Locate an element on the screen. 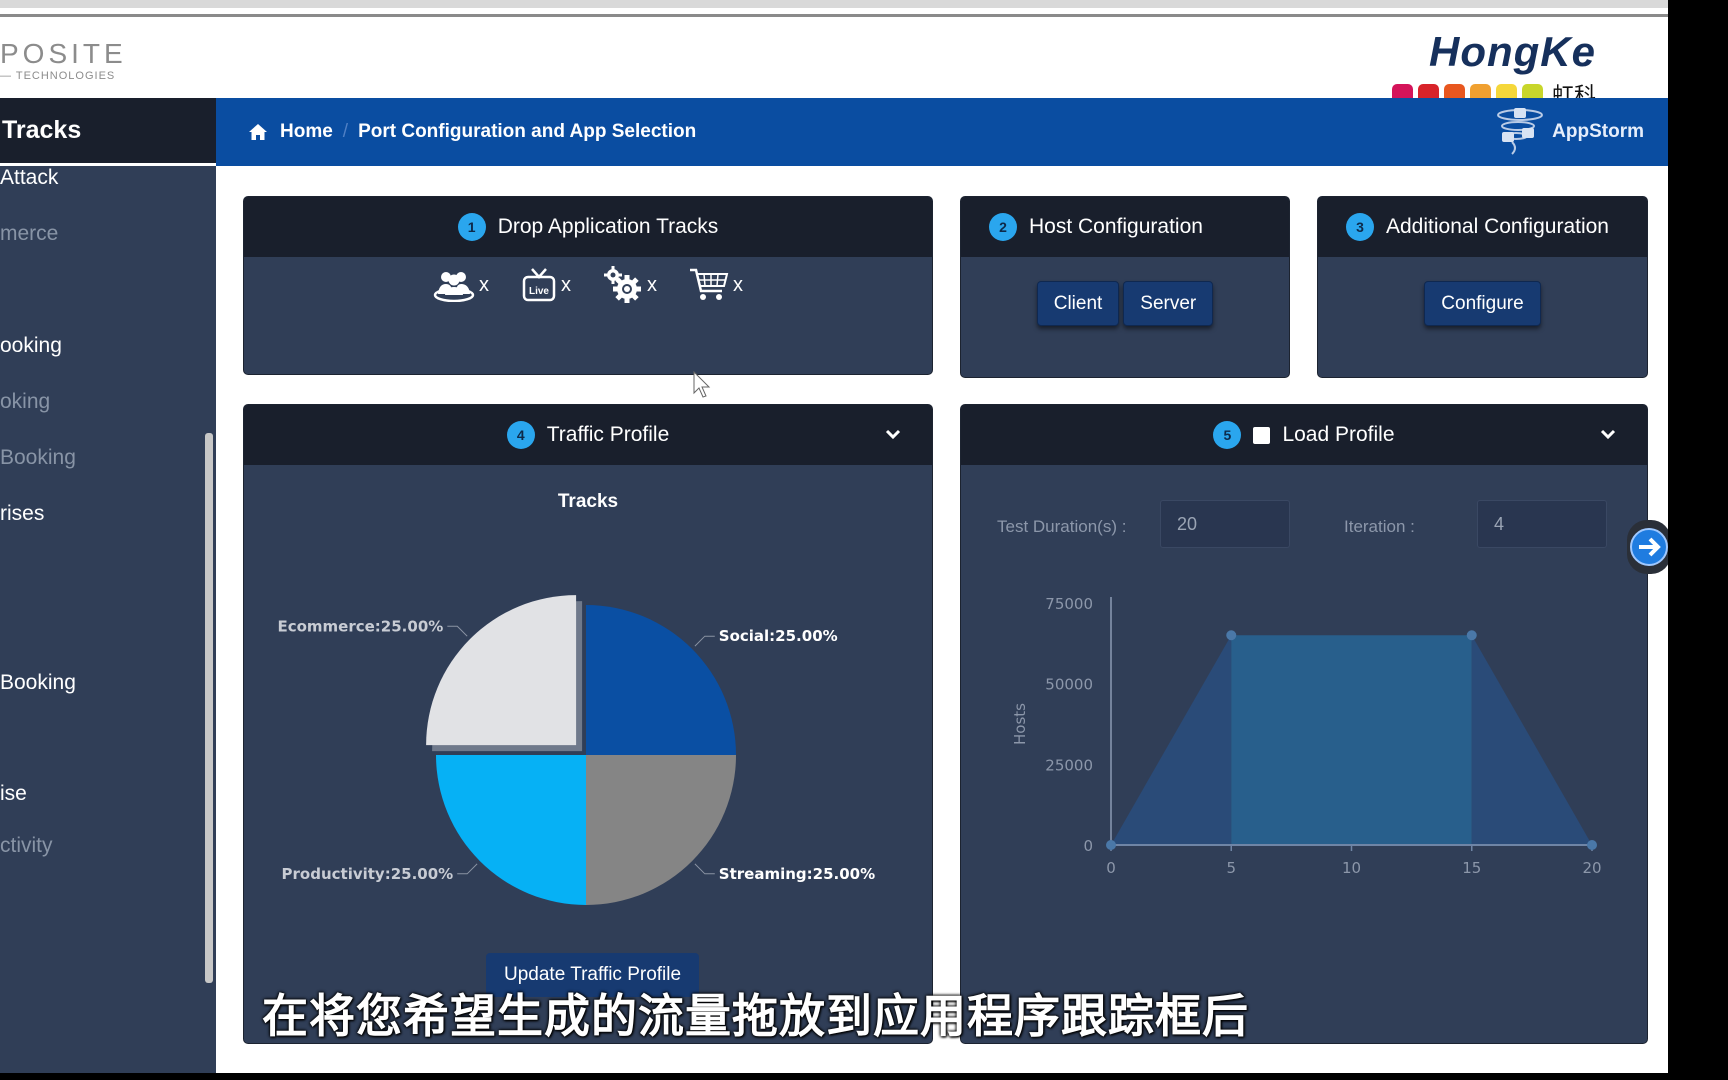 The width and height of the screenshot is (1728, 1080). drop-tracks-header: 1 Drop Application Tracks is located at coordinates (588, 227).